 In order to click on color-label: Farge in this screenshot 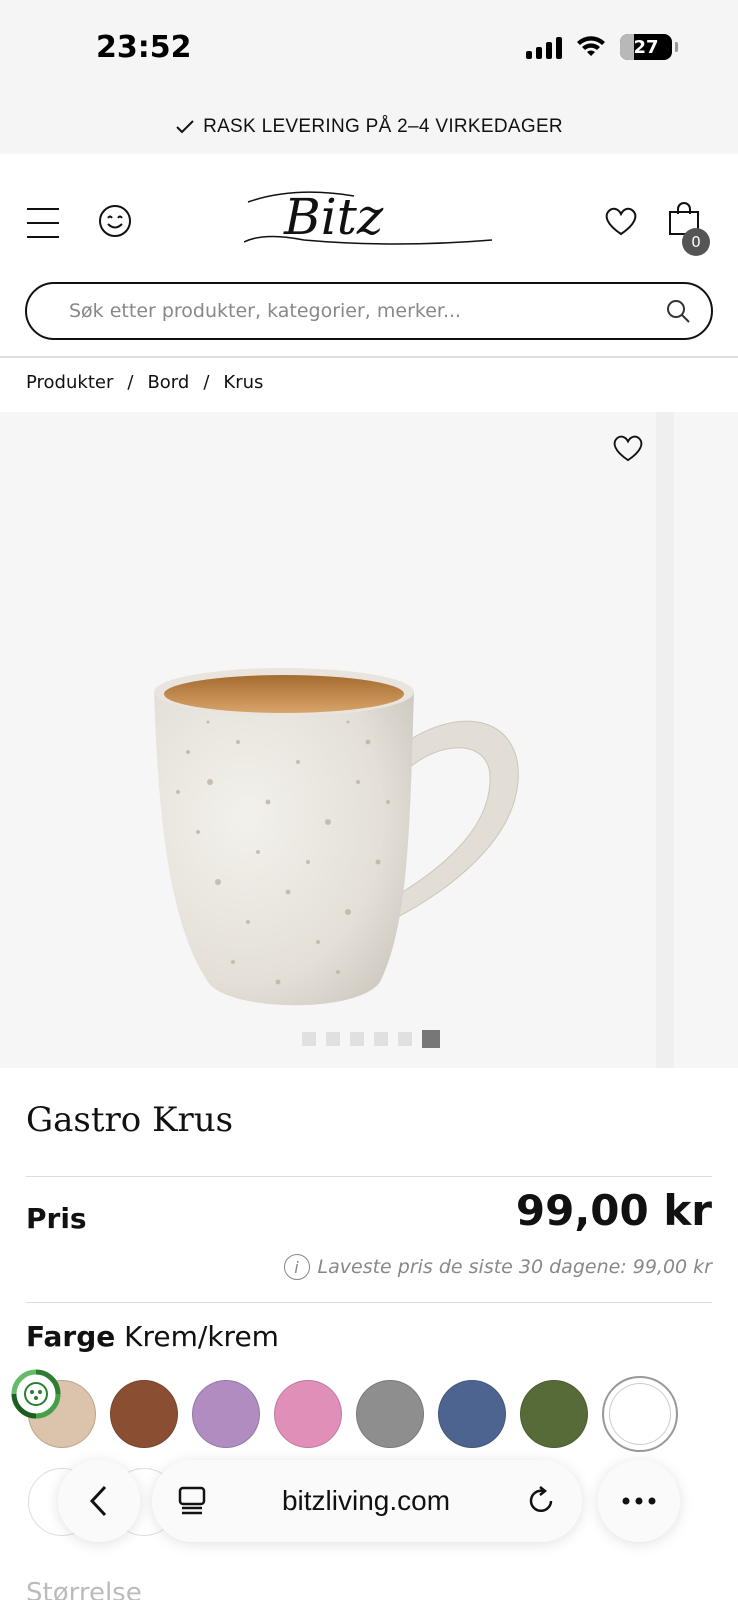, I will do `click(71, 1336)`.